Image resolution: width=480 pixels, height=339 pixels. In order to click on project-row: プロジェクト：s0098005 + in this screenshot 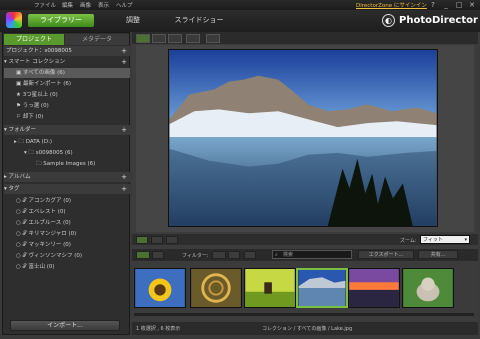, I will do `click(67, 51)`.